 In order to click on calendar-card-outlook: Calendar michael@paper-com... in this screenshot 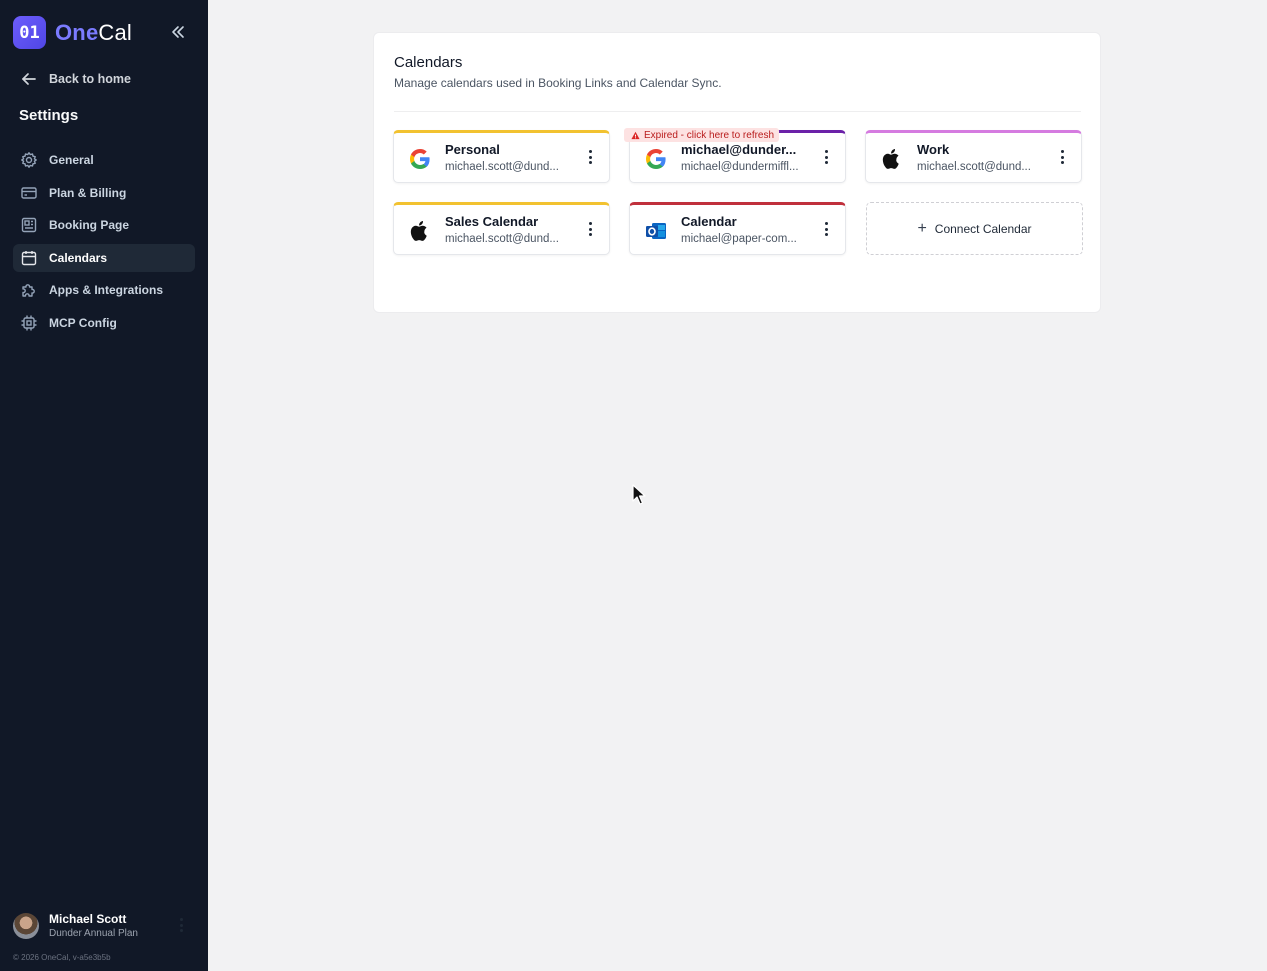, I will do `click(737, 228)`.